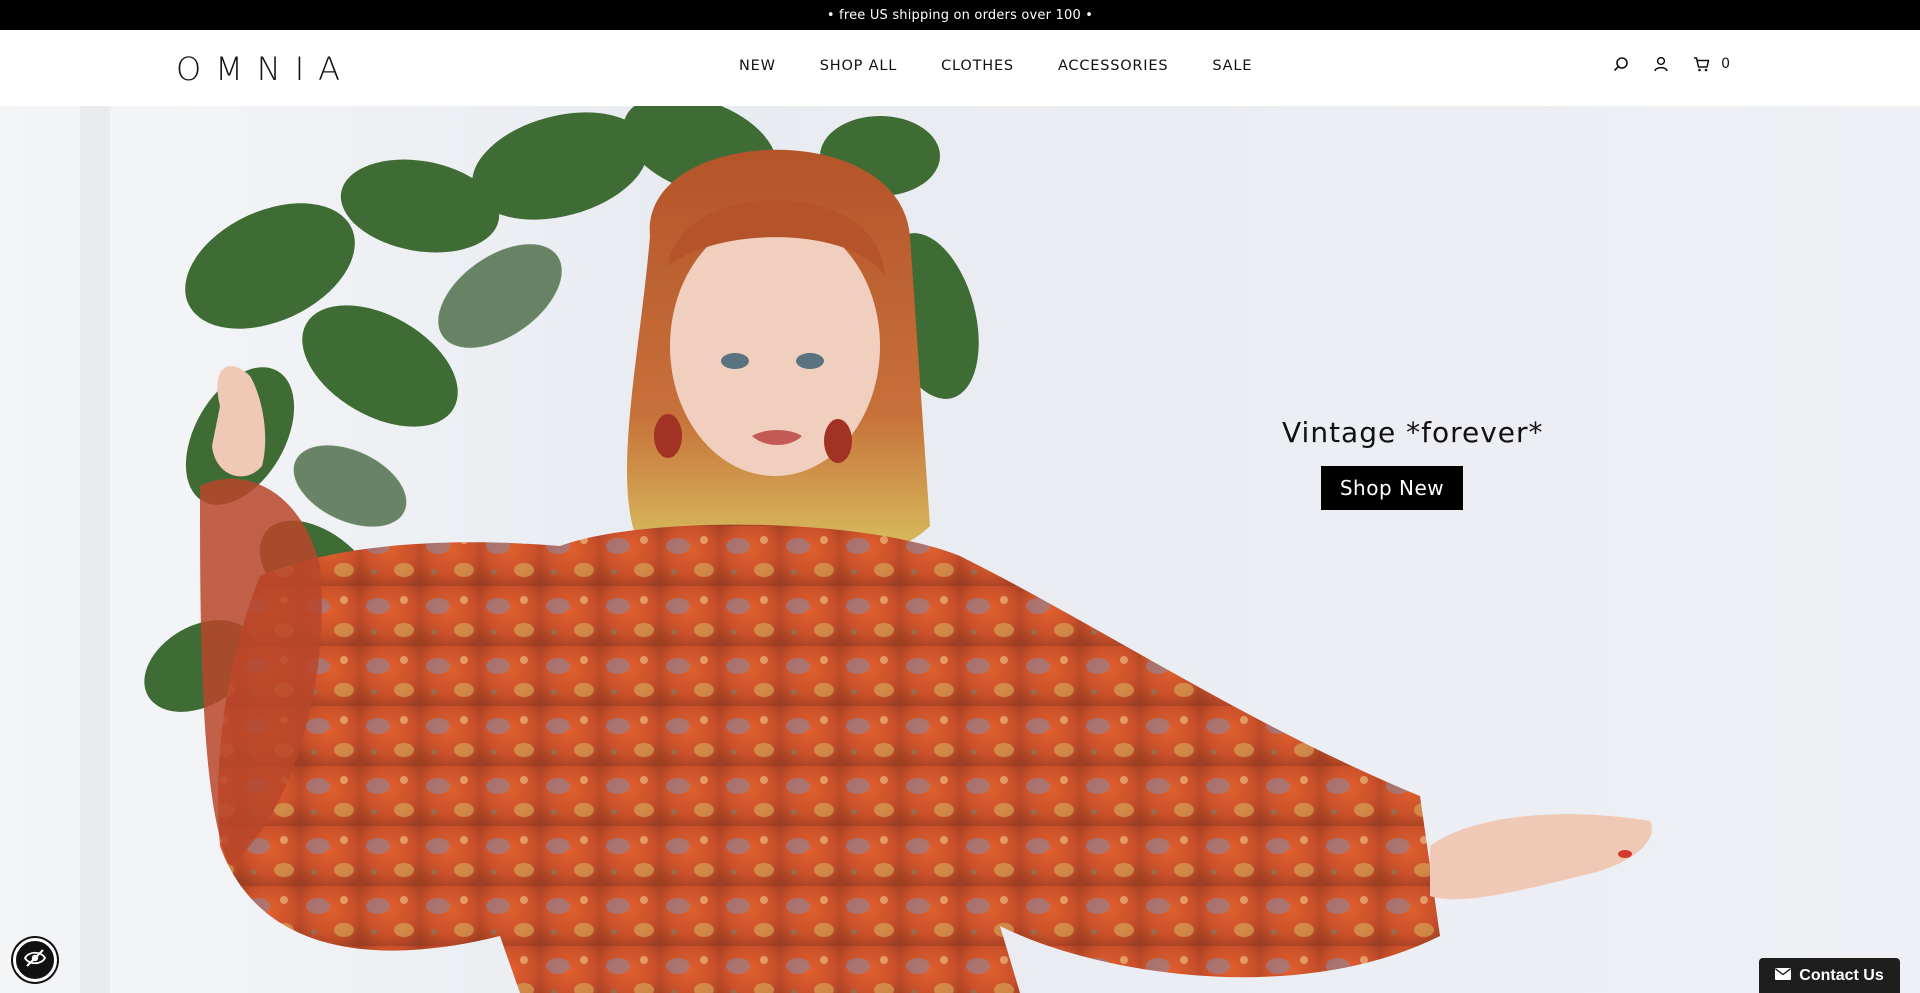  I want to click on user-icon, so click(1661, 64).